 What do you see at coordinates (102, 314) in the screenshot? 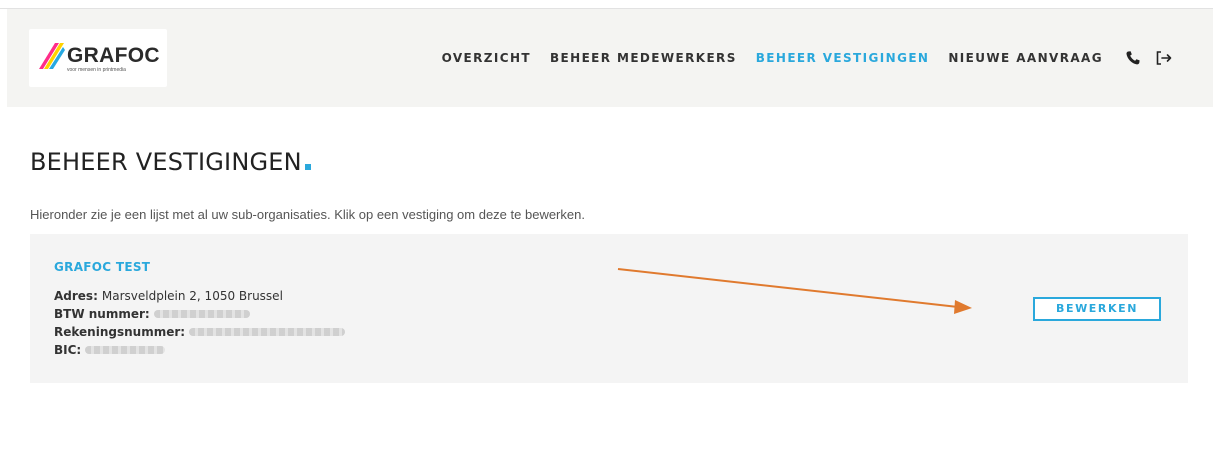
I see `btw-label: BTW nummer:` at bounding box center [102, 314].